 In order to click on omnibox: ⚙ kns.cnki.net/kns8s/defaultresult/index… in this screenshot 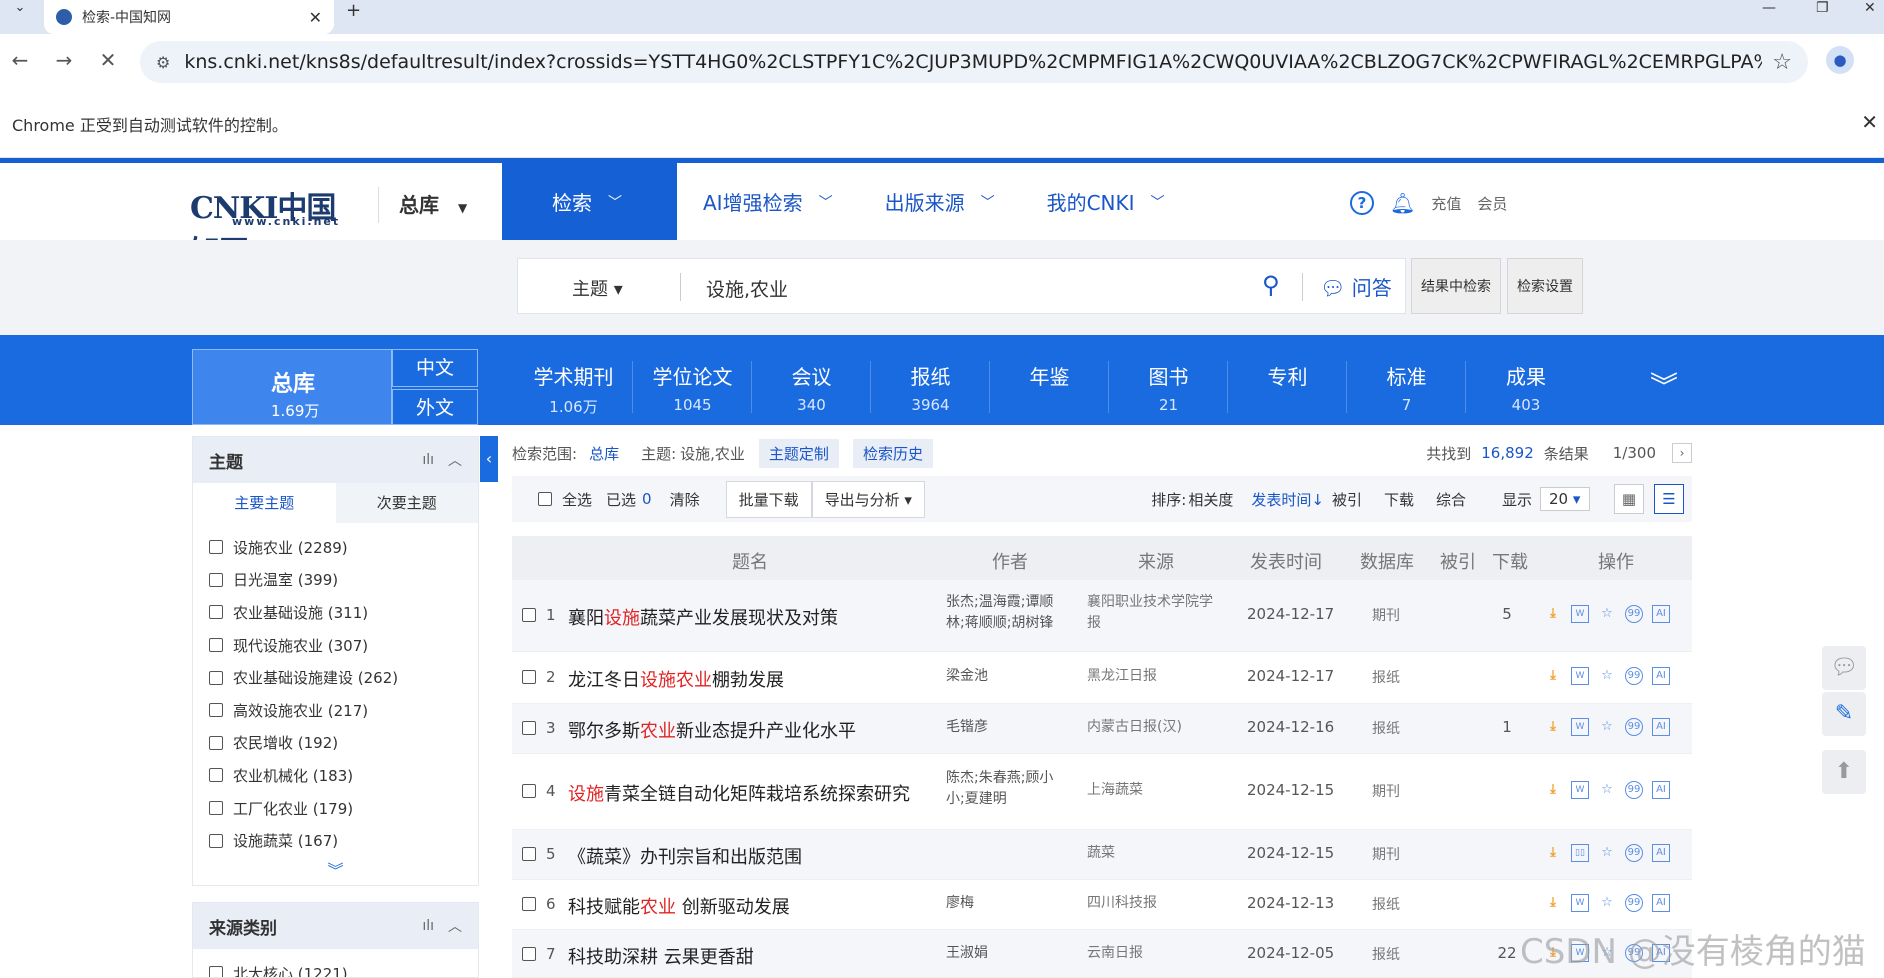, I will do `click(974, 62)`.